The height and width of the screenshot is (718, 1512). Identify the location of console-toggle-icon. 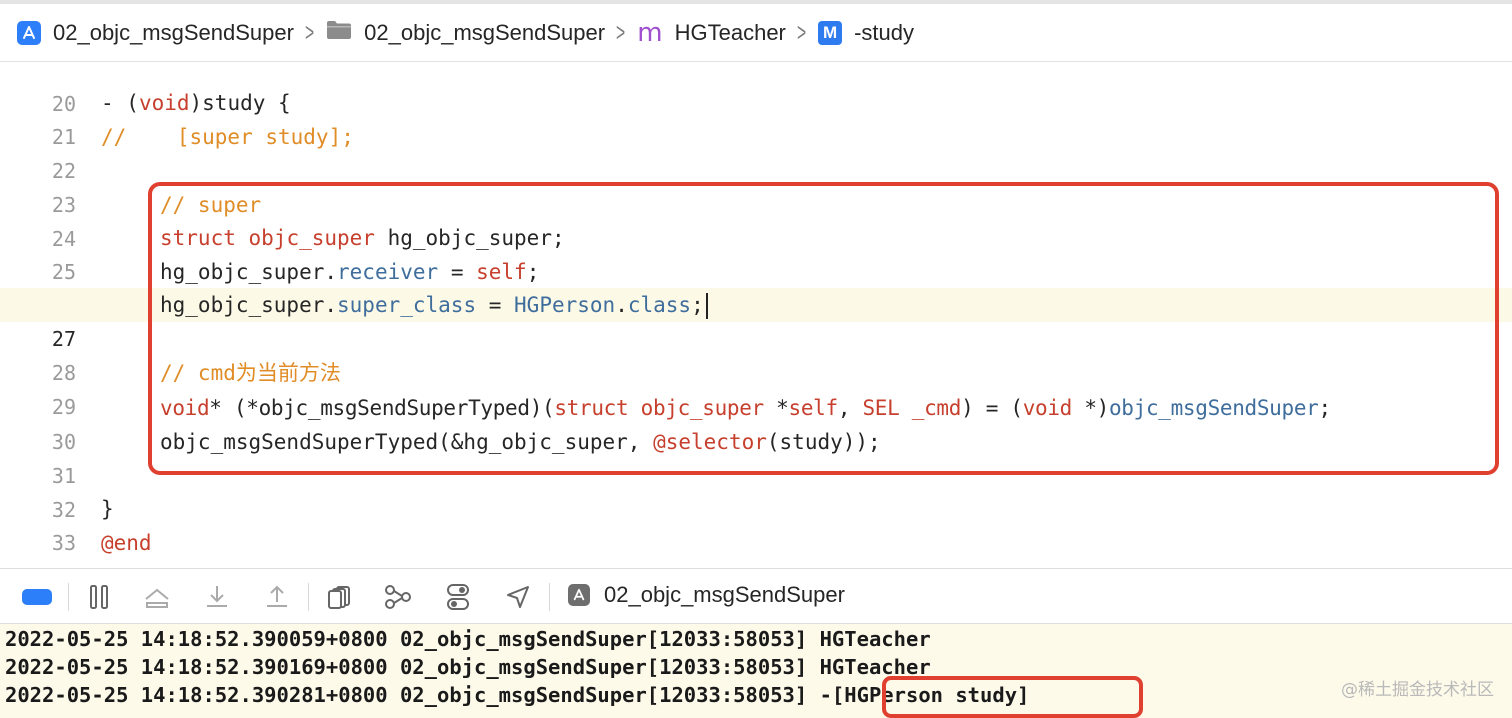
(37, 597).